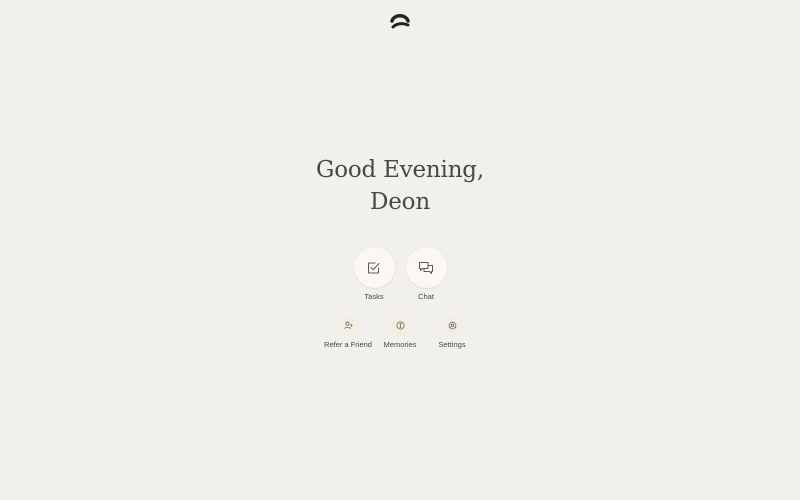 Image resolution: width=800 pixels, height=500 pixels. I want to click on checkbox-icon, so click(374, 267).